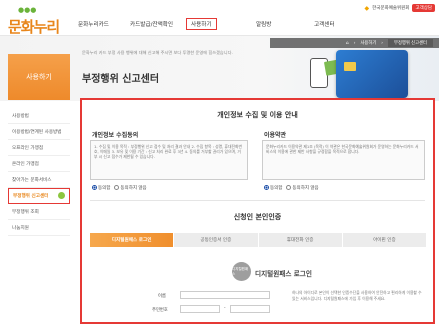  Describe the element at coordinates (347, 43) in the screenshot. I see `home-icon: ⌂` at that location.